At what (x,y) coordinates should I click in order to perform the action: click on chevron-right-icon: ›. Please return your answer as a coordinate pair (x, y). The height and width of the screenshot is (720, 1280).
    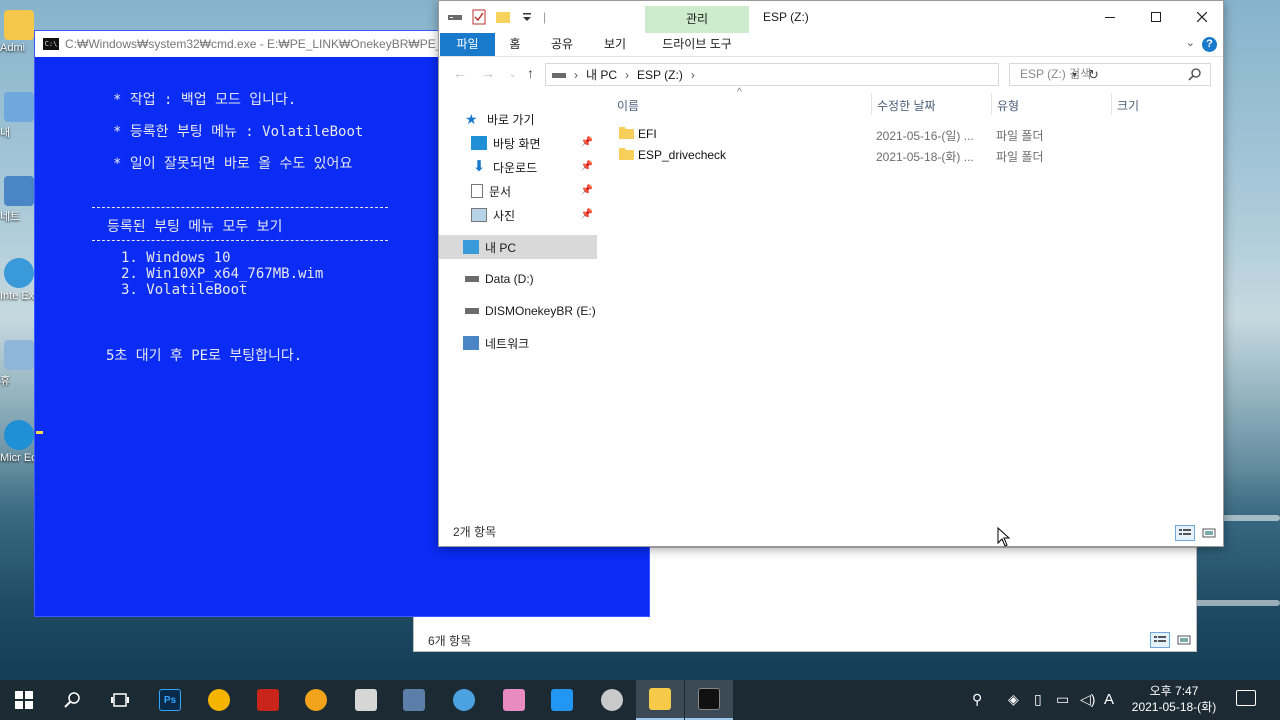
    Looking at the image, I should click on (692, 74).